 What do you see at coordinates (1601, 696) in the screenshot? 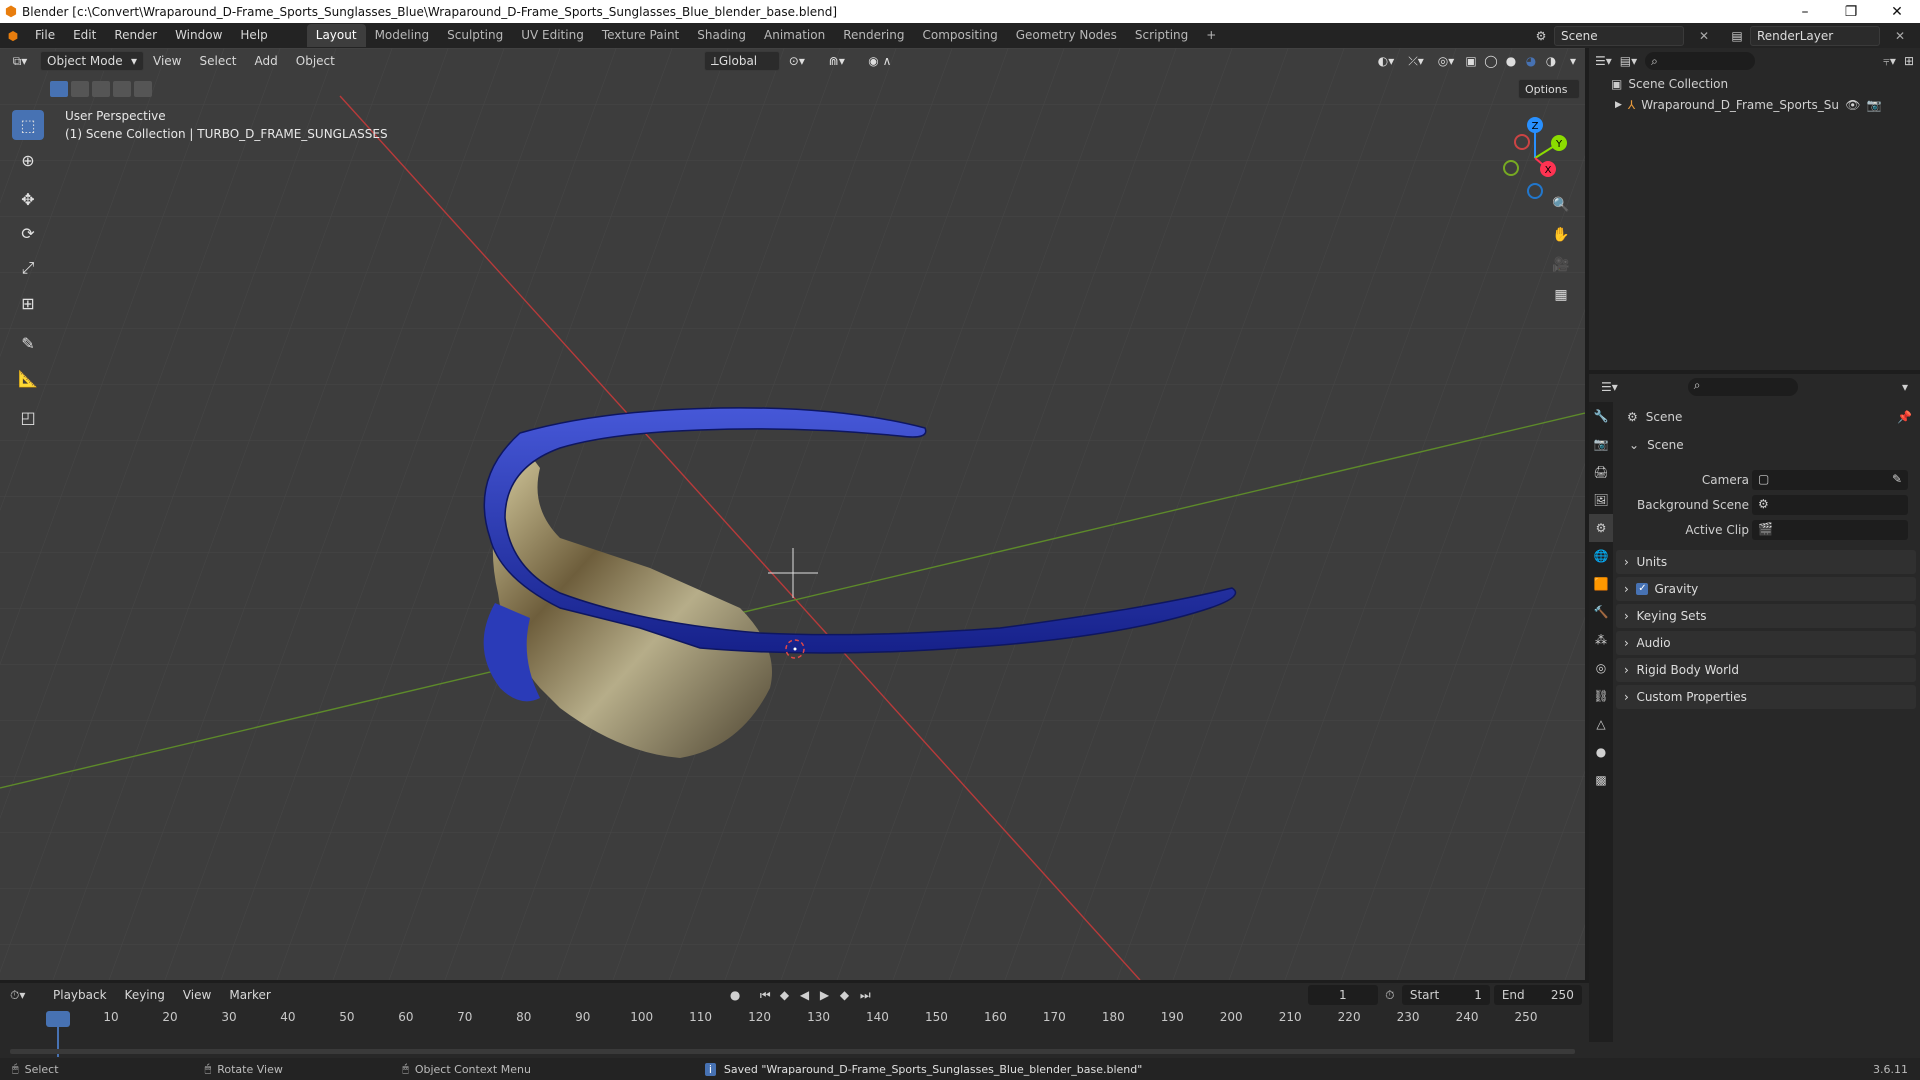
I see `constraints-tab-icon: ⛓` at bounding box center [1601, 696].